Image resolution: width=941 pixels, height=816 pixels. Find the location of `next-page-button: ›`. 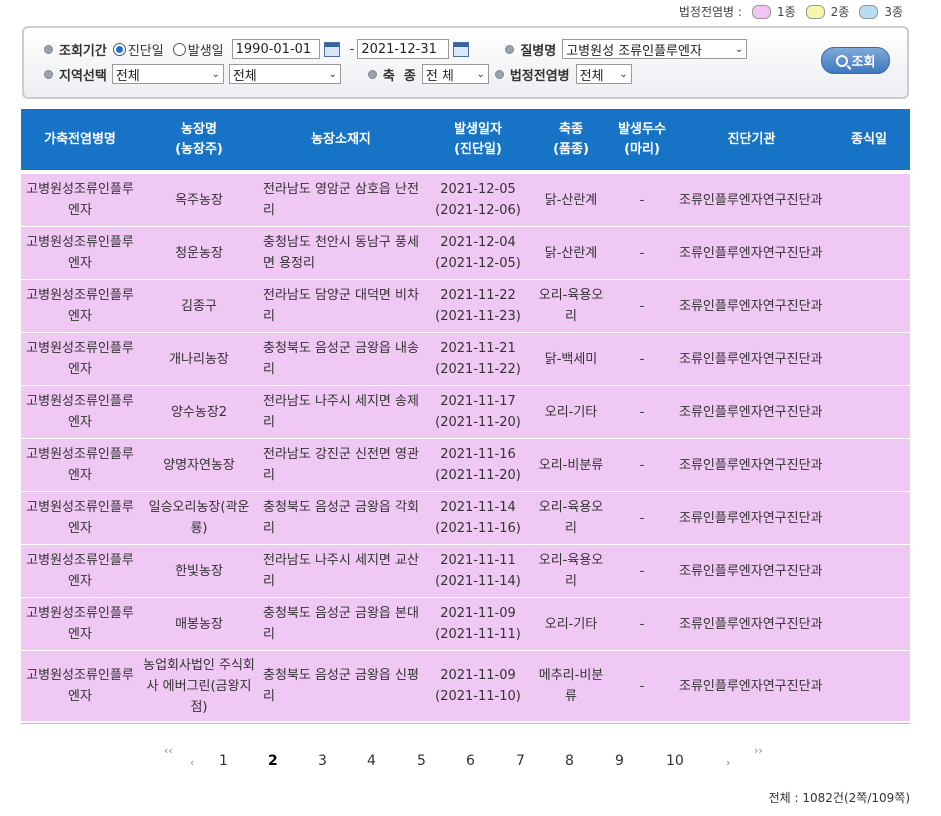

next-page-button: › is located at coordinates (728, 762).